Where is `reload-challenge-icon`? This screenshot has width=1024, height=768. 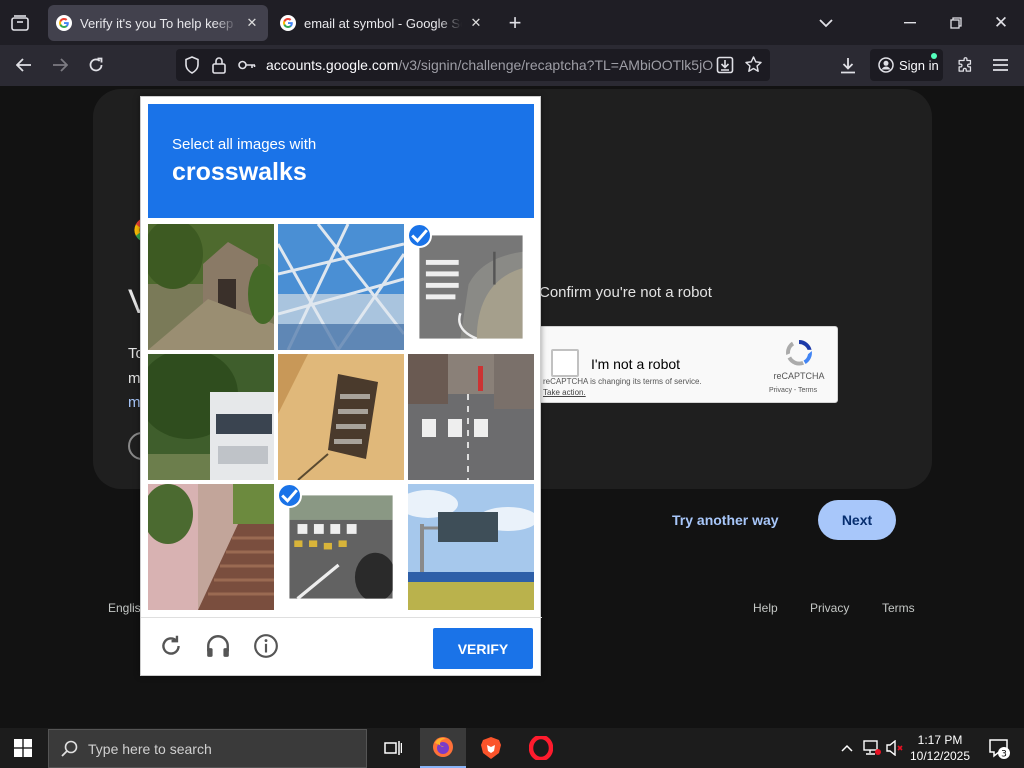 reload-challenge-icon is located at coordinates (172, 647).